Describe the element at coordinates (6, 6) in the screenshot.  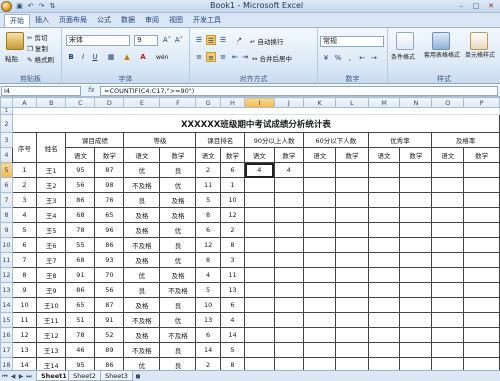
I see `office-button` at that location.